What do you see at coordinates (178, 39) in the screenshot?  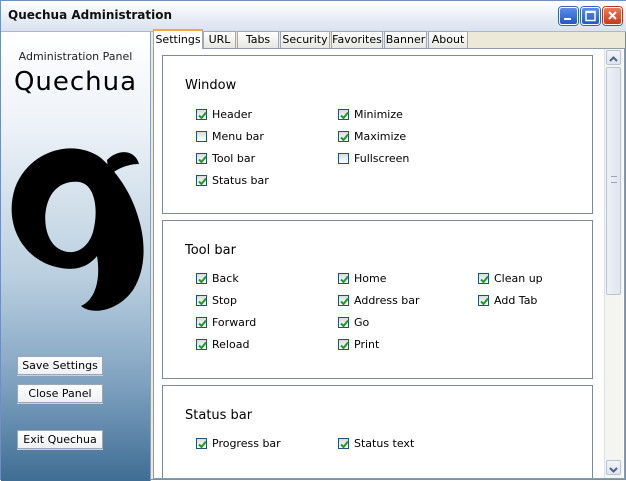 I see `tab-settings: Settings` at bounding box center [178, 39].